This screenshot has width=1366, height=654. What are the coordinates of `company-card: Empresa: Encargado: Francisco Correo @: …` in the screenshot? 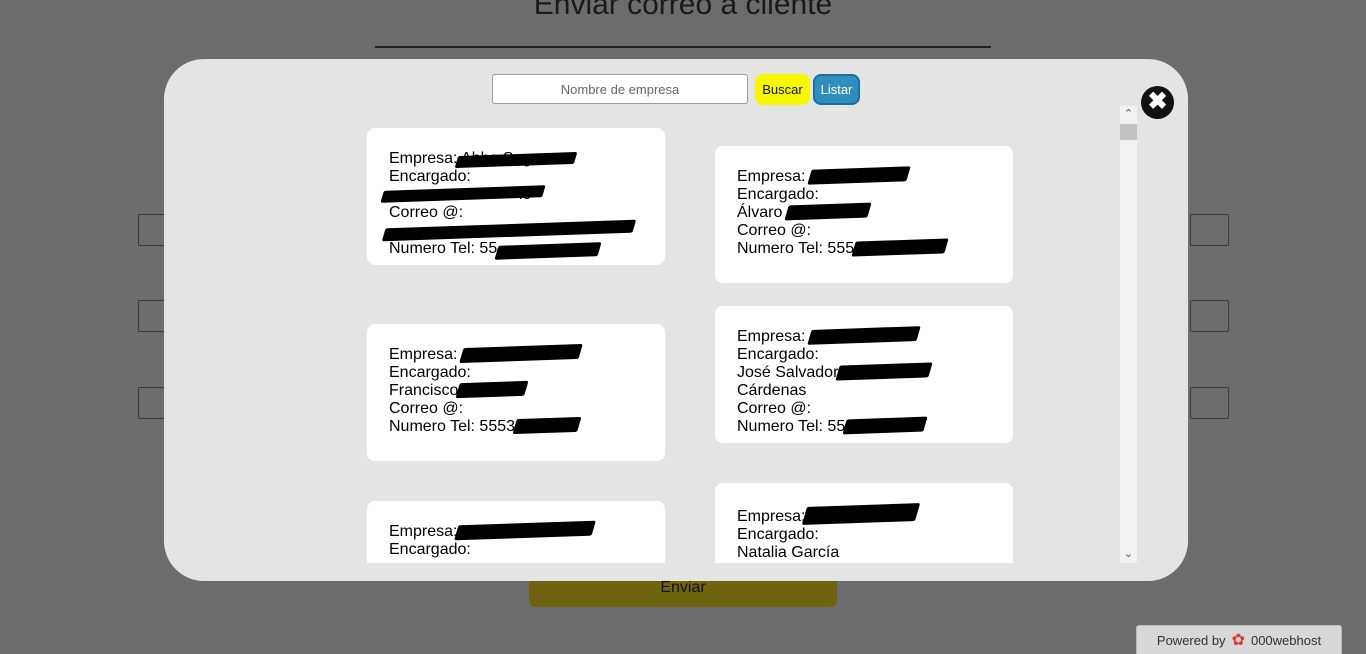 It's located at (516, 392).